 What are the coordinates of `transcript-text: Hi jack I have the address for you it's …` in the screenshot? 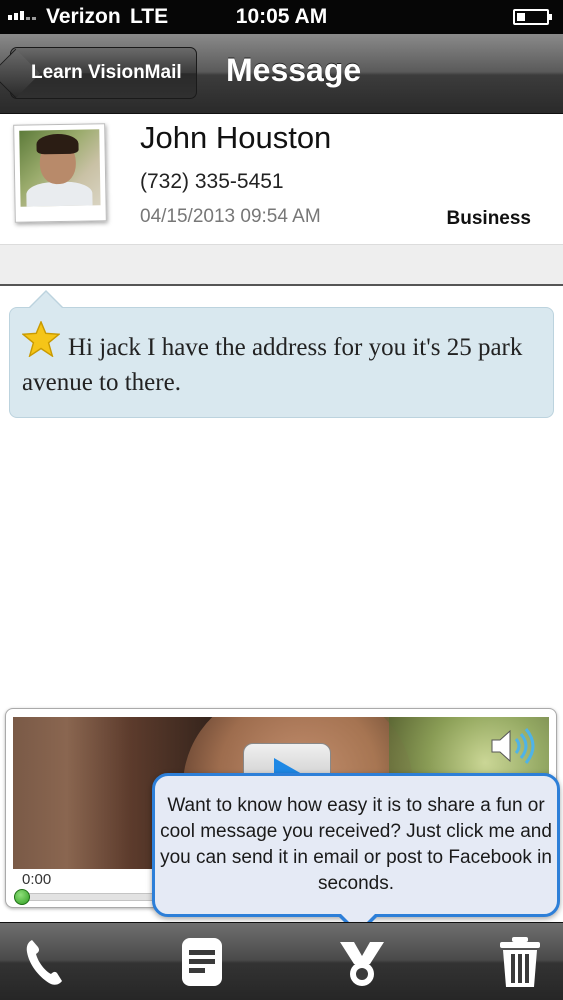 It's located at (272, 365).